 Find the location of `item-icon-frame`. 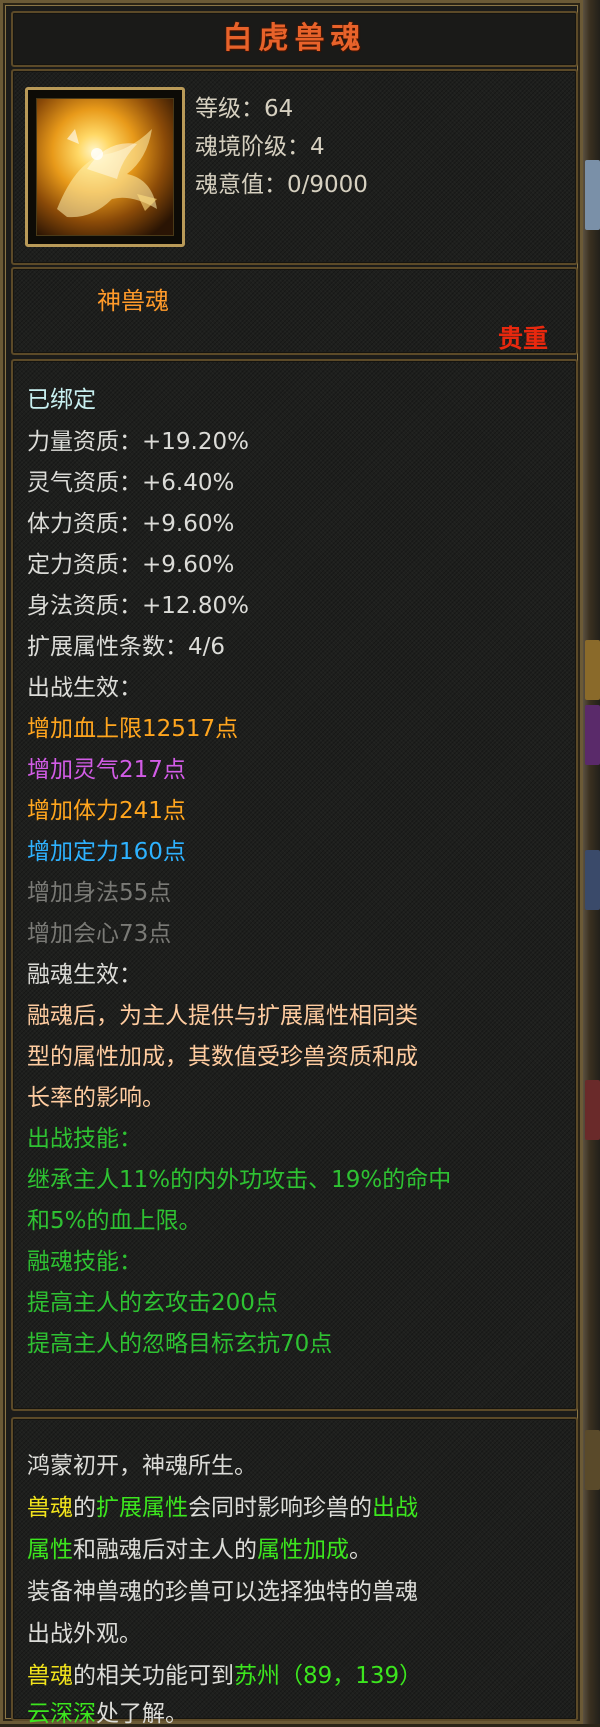

item-icon-frame is located at coordinates (105, 167).